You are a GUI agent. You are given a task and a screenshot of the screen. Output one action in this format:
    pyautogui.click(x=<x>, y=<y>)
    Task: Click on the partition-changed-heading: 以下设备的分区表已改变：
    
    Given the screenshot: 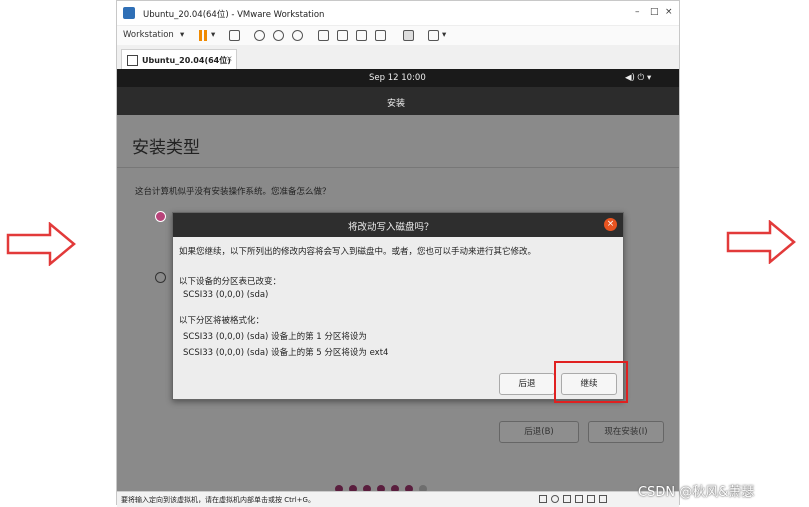 What is the action you would take?
    pyautogui.click(x=230, y=282)
    